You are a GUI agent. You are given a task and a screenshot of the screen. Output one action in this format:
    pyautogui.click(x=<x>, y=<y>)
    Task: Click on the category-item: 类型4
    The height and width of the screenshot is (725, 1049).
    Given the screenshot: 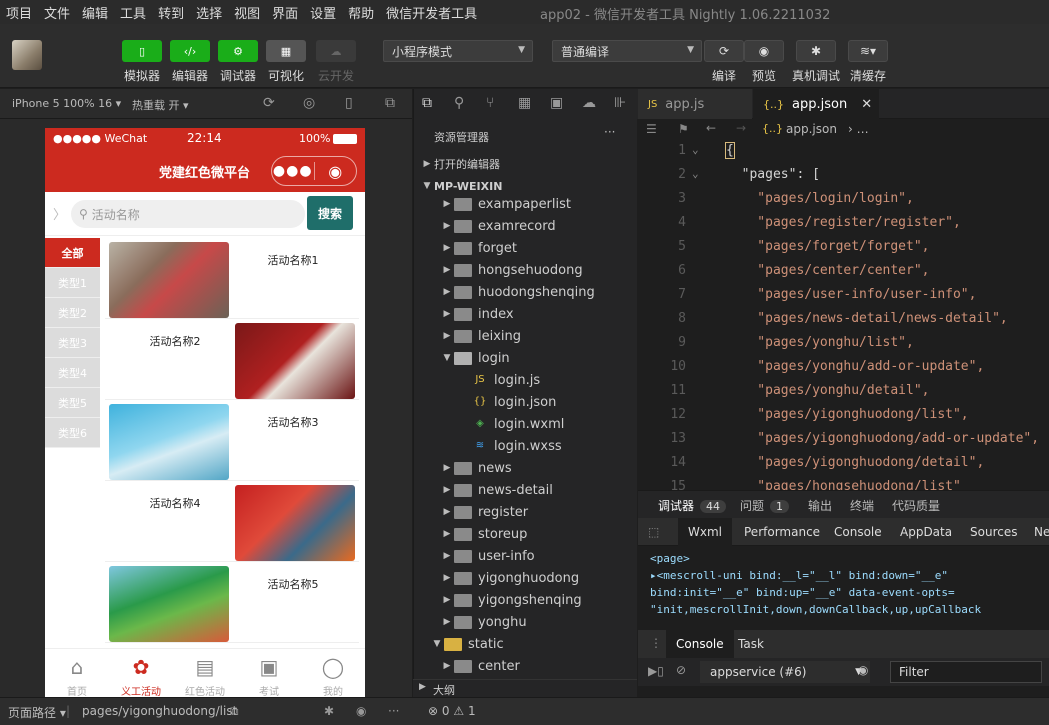 What is the action you would take?
    pyautogui.click(x=72, y=373)
    